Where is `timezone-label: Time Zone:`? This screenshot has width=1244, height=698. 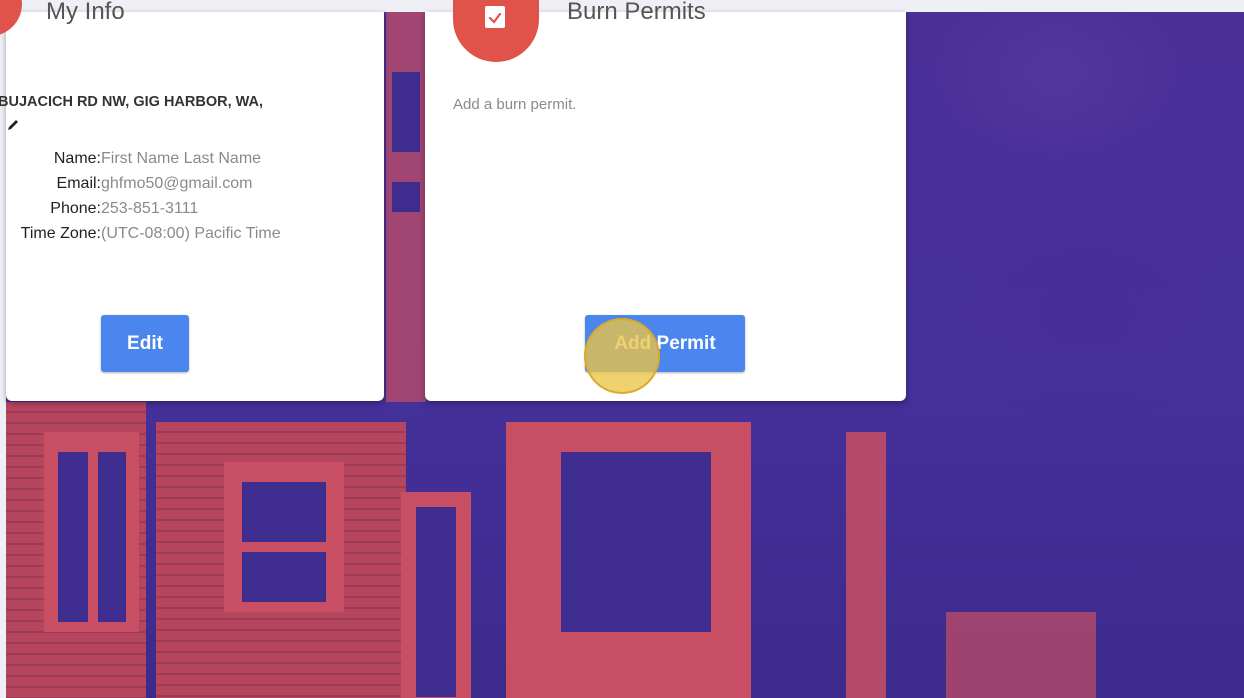
timezone-label: Time Zone: is located at coordinates (60, 233).